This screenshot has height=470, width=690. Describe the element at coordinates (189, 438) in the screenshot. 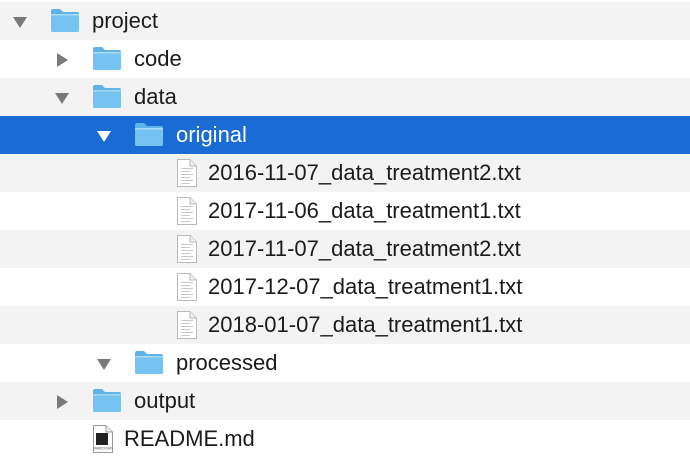

I see `tree-row-label: README.md` at that location.